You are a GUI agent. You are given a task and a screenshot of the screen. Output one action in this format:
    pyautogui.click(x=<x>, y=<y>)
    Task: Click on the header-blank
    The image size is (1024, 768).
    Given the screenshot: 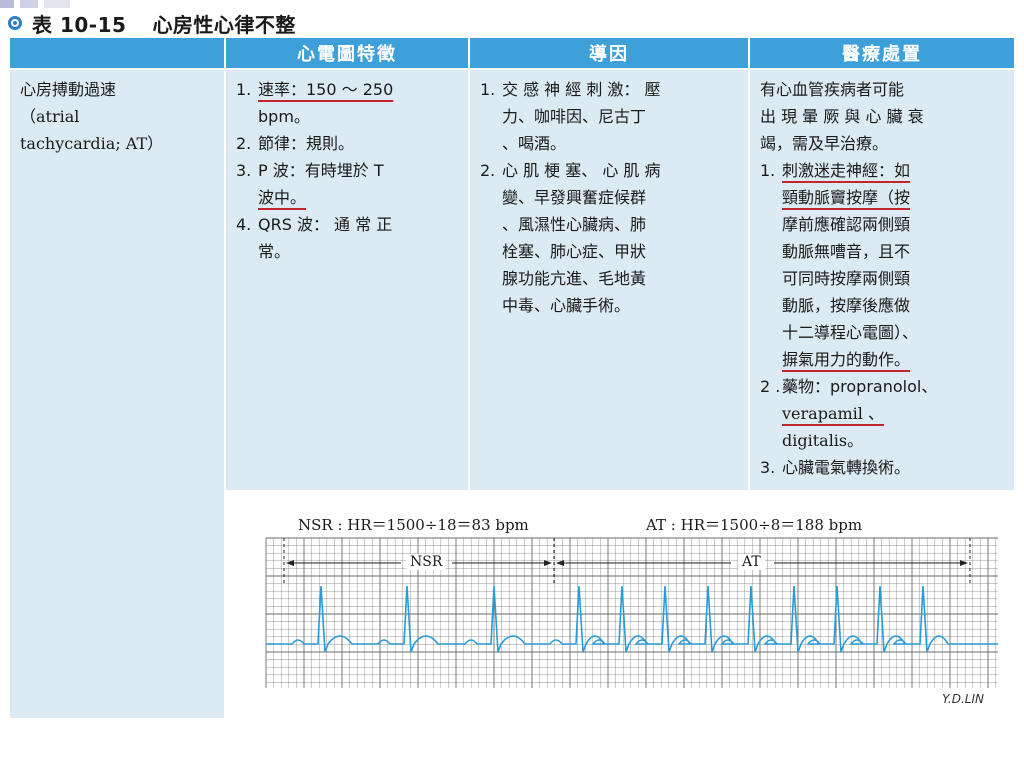 What is the action you would take?
    pyautogui.click(x=117, y=53)
    